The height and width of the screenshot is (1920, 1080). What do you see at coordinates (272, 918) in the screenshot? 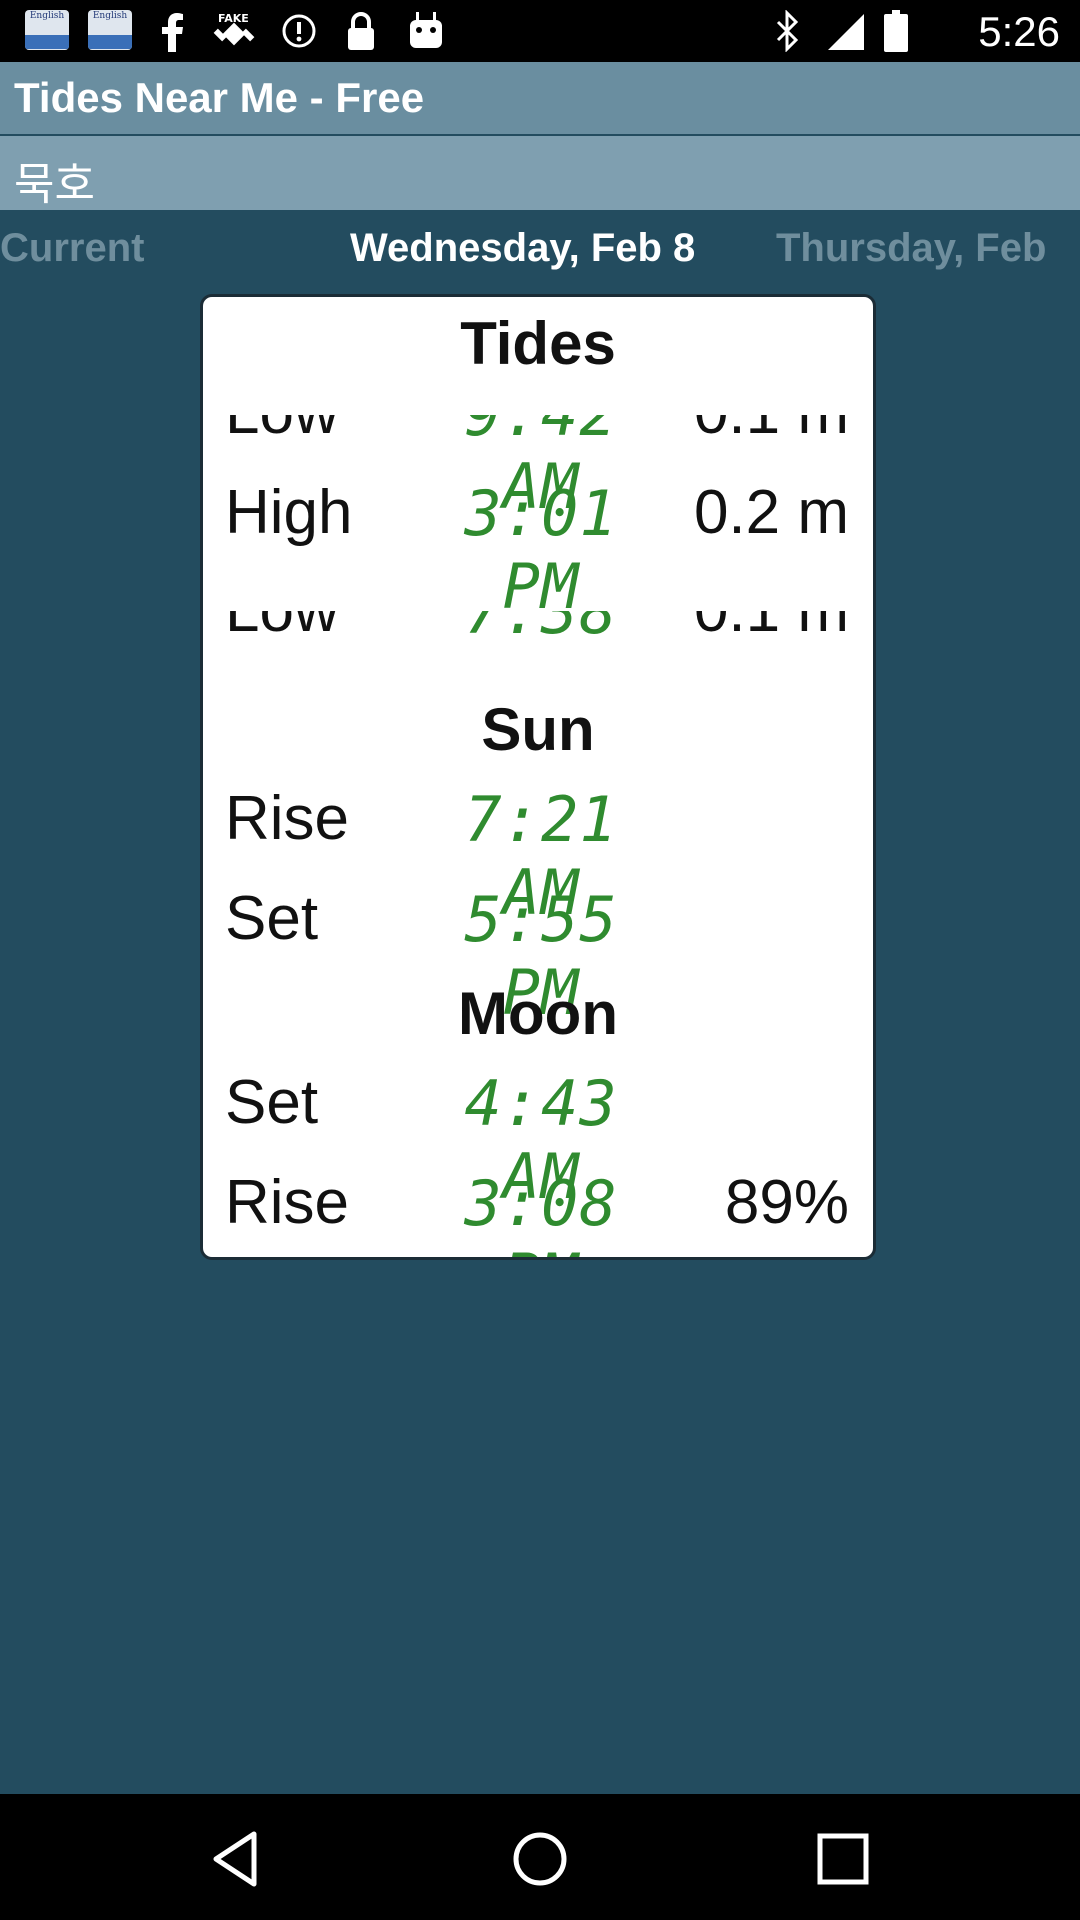
I see `sun-label: Set` at bounding box center [272, 918].